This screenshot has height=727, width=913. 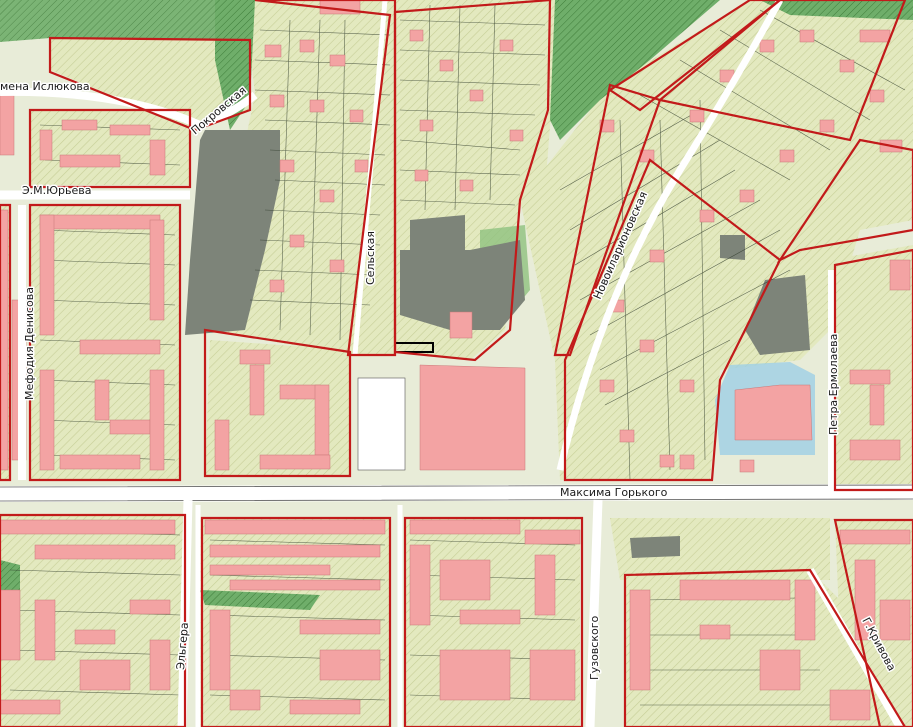 I want to click on empty-plot, so click(x=381, y=424).